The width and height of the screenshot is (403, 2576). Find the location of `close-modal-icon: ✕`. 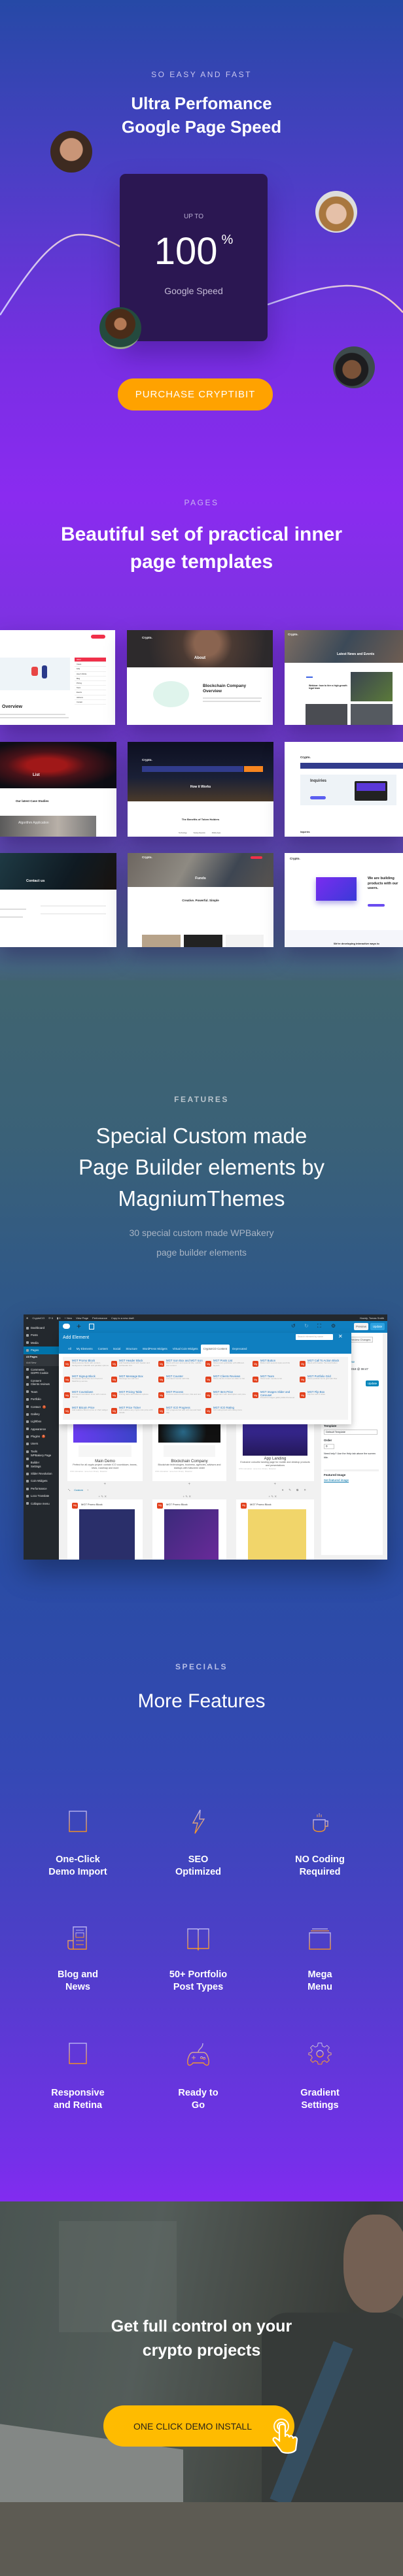

close-modal-icon: ✕ is located at coordinates (341, 1336).